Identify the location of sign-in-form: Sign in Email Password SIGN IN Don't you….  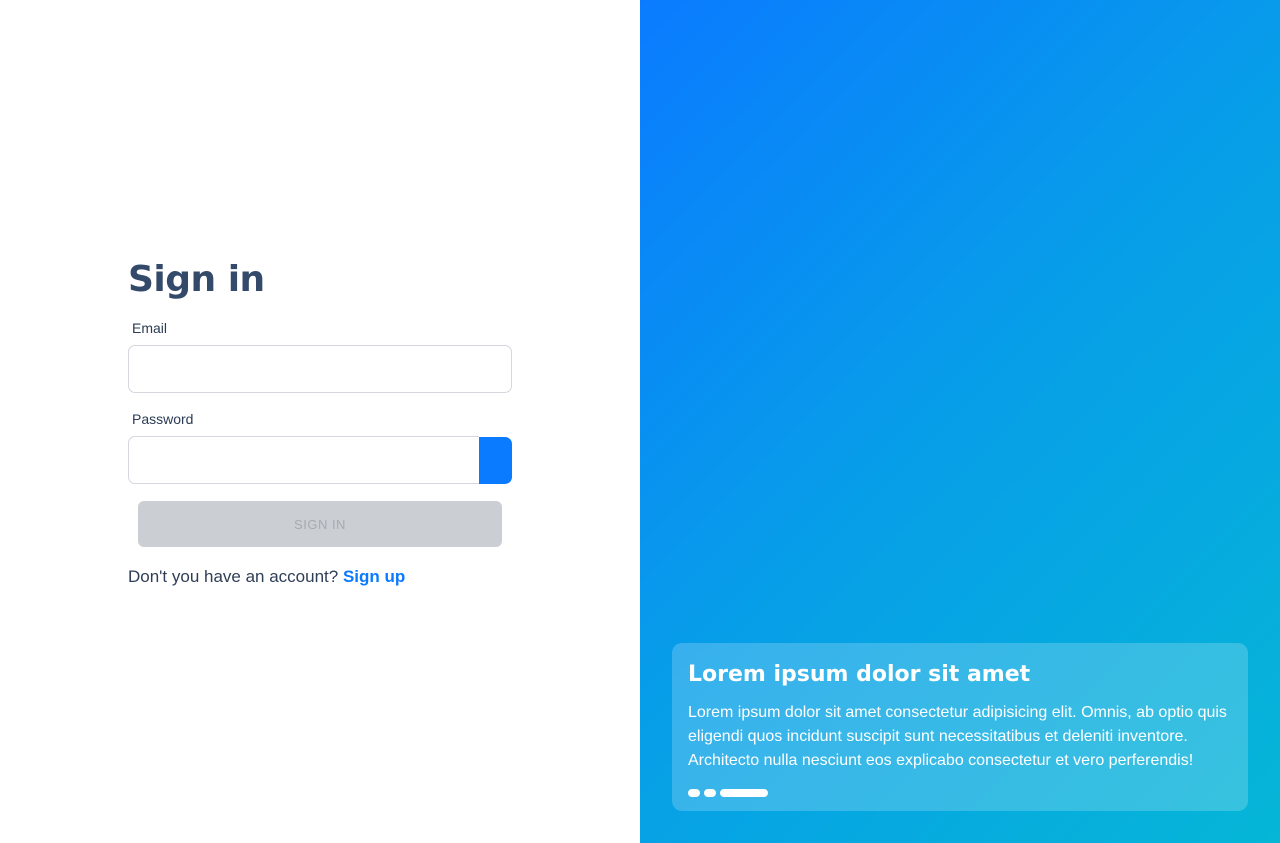
(320, 422).